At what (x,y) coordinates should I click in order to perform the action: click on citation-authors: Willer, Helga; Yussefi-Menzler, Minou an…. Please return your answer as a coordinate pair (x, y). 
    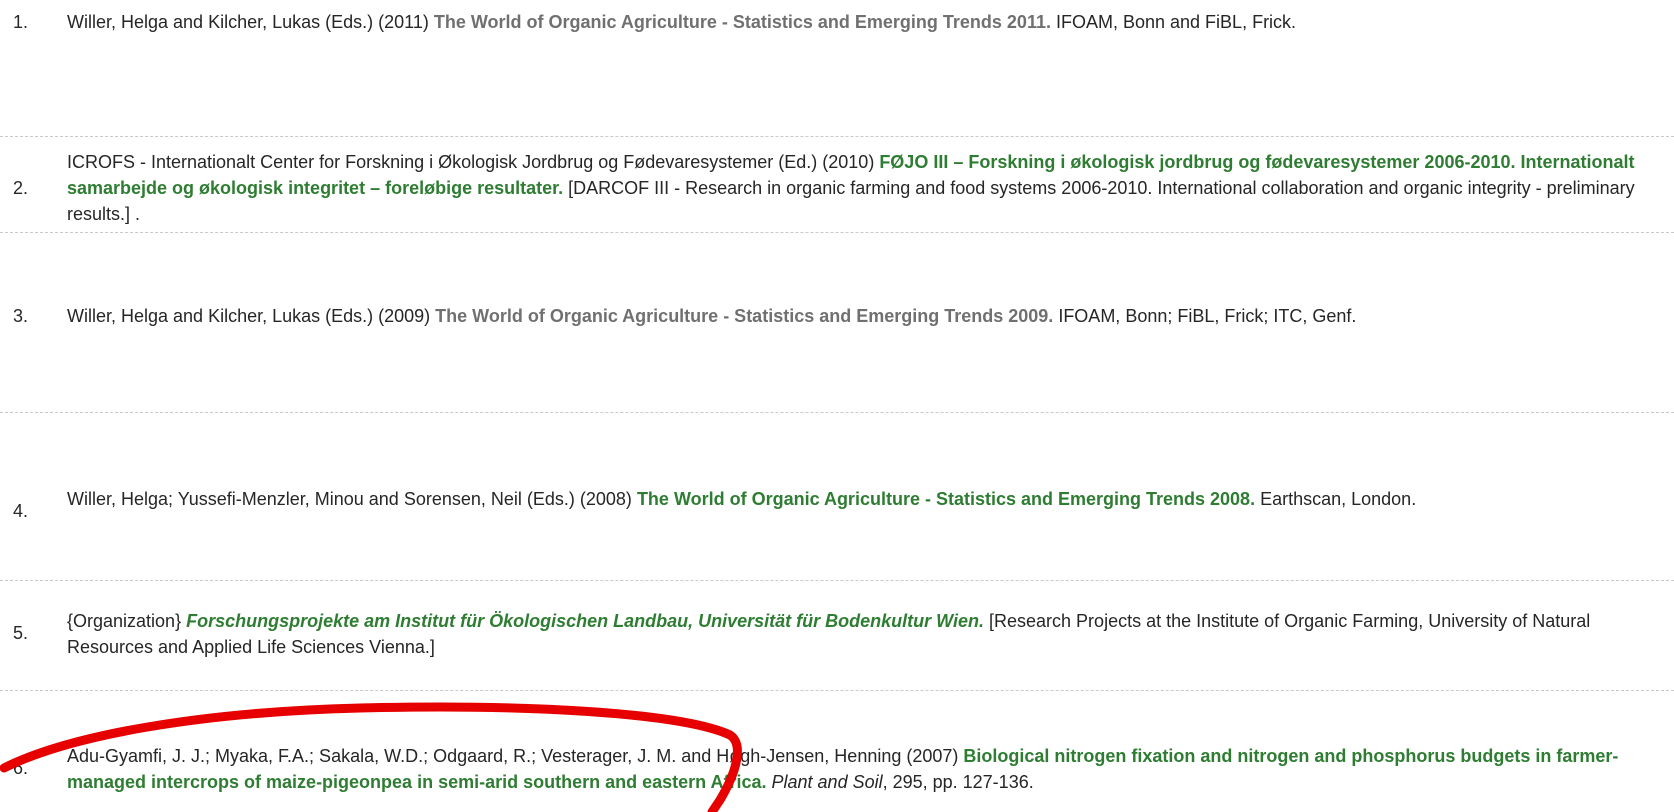
    Looking at the image, I should click on (352, 499).